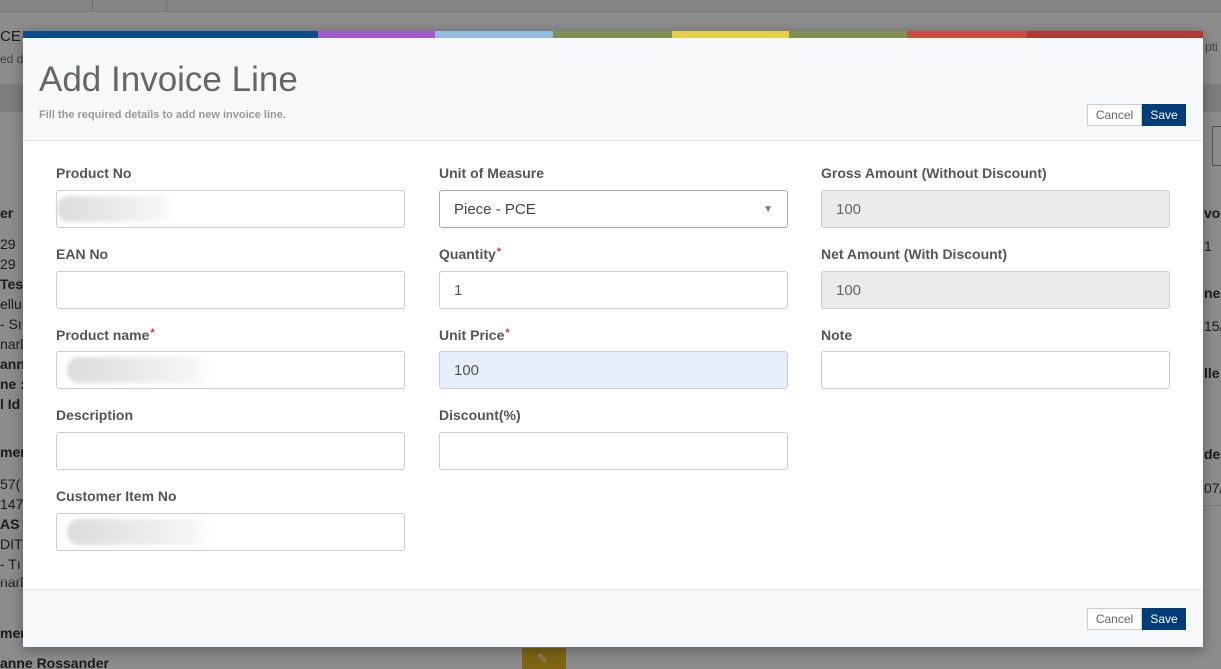 The width and height of the screenshot is (1221, 669). I want to click on note-input, so click(995, 370).